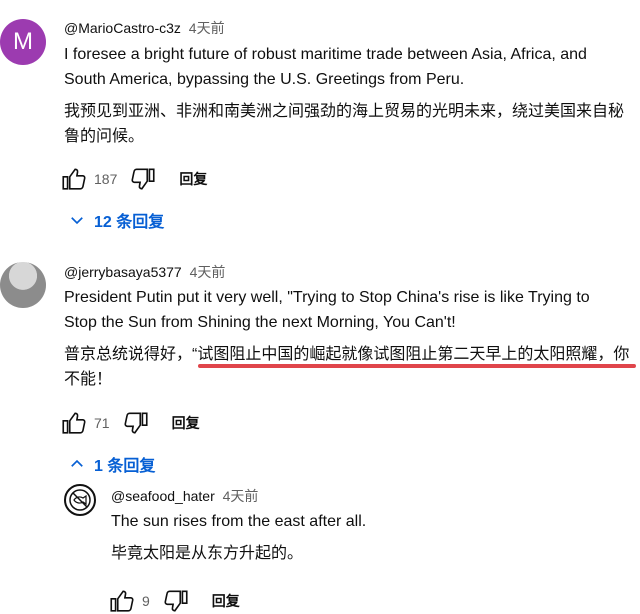 This screenshot has width=640, height=614. Describe the element at coordinates (163, 496) in the screenshot. I see `author-handle: @seafood_hater` at that location.